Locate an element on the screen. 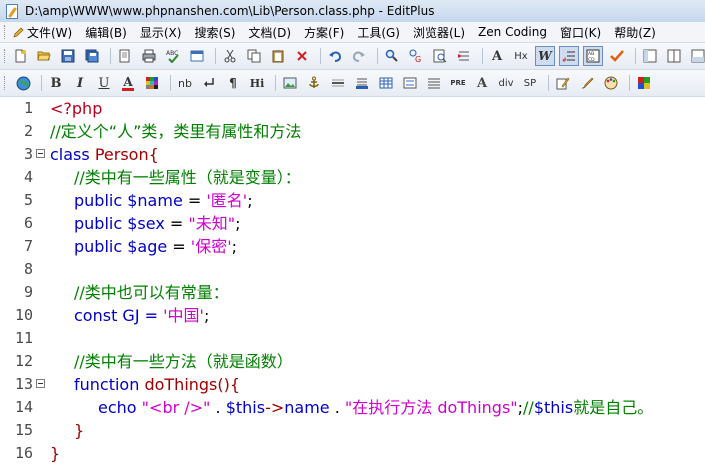 Image resolution: width=705 pixels, height=467 pixels. color-picker-button is located at coordinates (152, 83).